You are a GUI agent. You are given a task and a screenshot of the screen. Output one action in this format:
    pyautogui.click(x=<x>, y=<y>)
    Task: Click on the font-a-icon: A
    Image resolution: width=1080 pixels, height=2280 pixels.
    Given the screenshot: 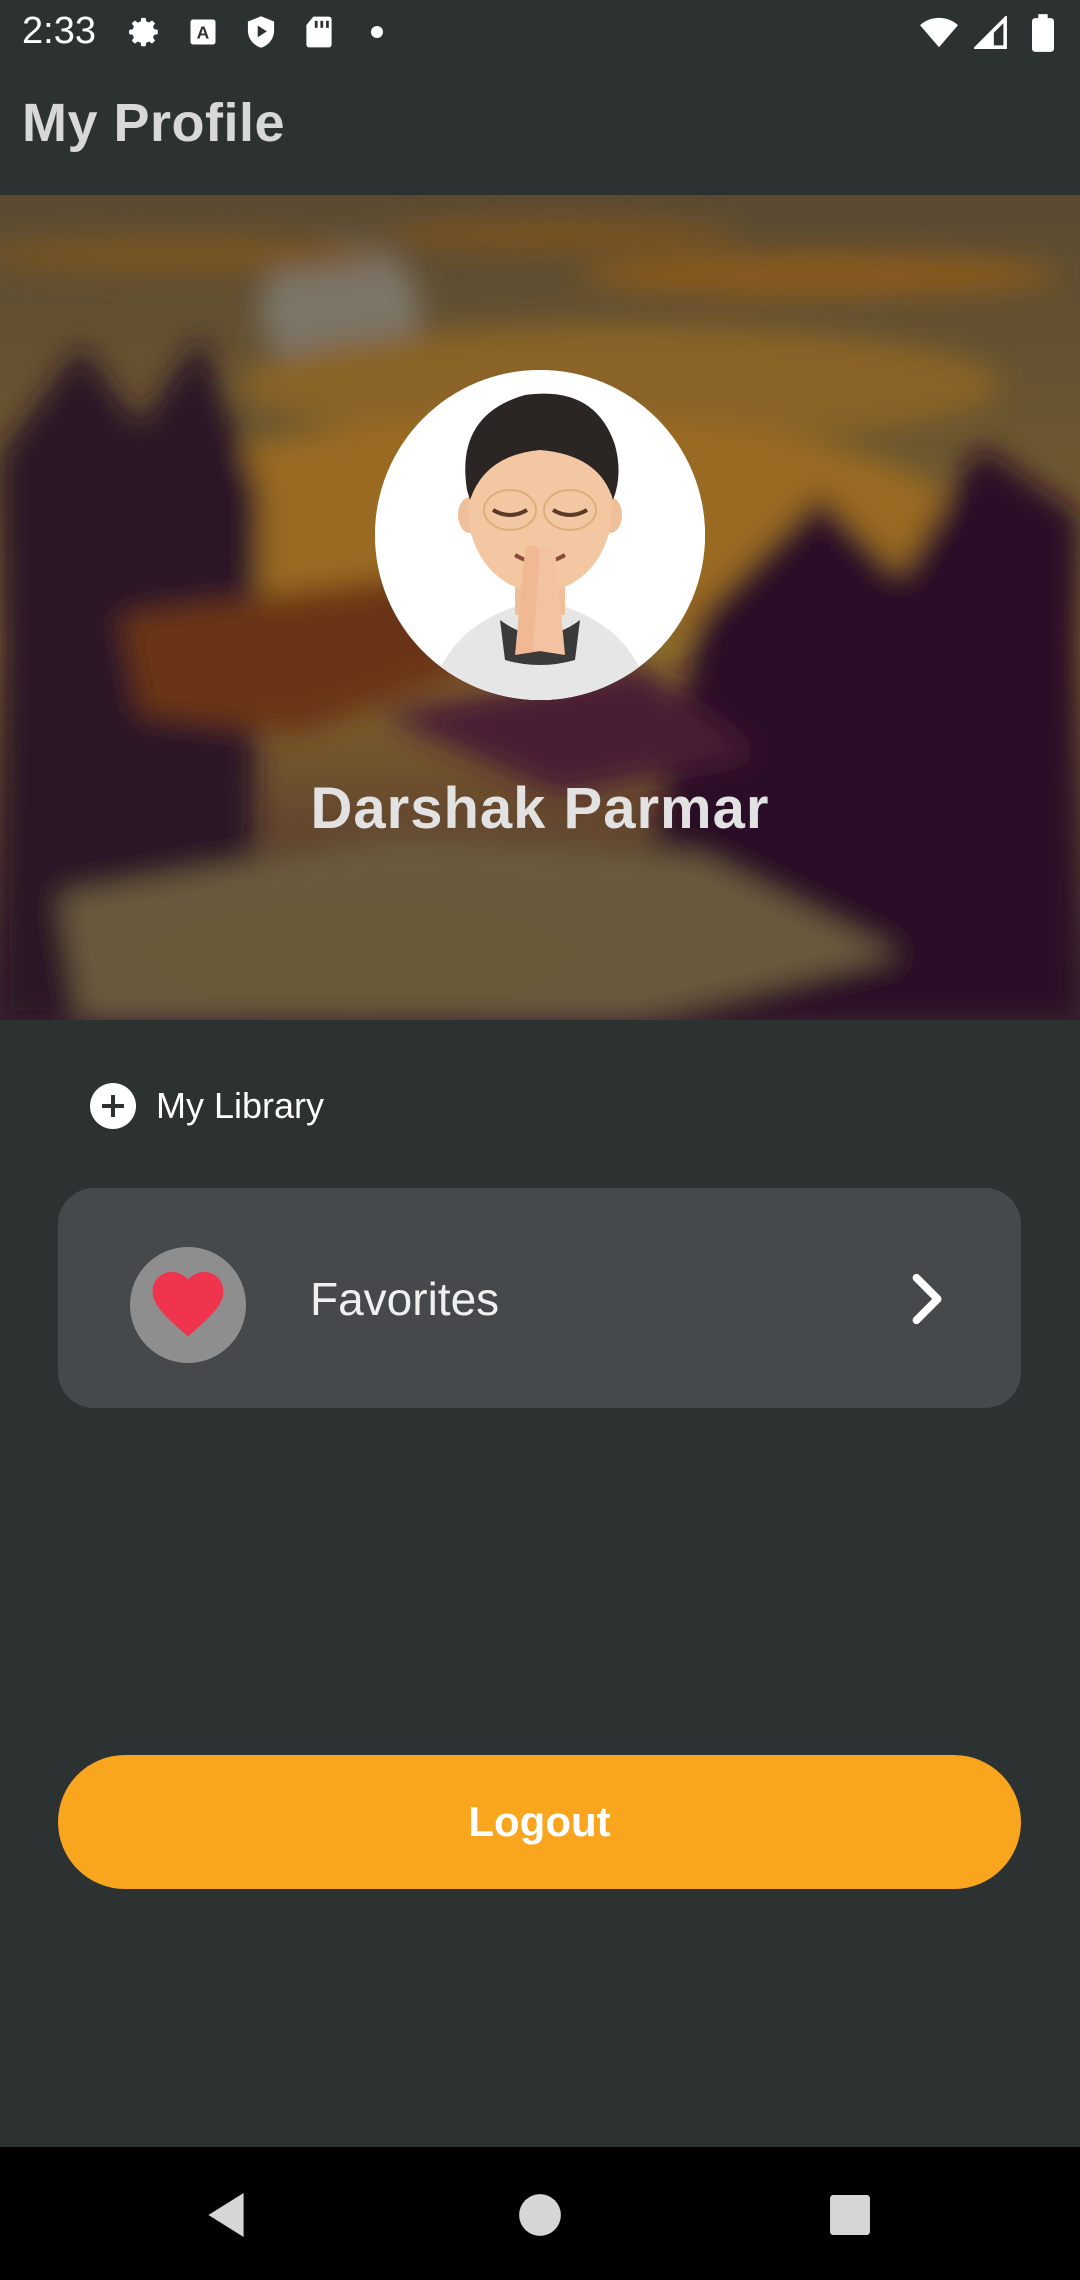 What is the action you would take?
    pyautogui.click(x=203, y=32)
    